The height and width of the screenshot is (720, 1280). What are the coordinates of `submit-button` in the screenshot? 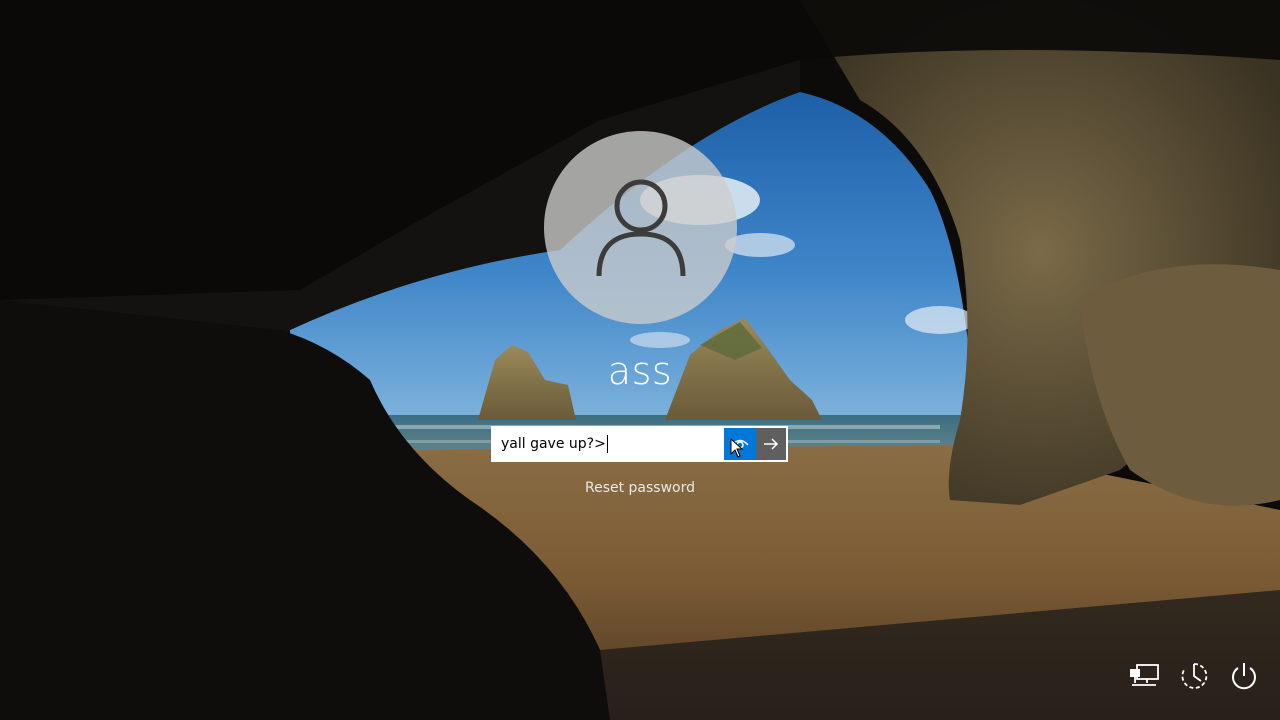 It's located at (771, 444).